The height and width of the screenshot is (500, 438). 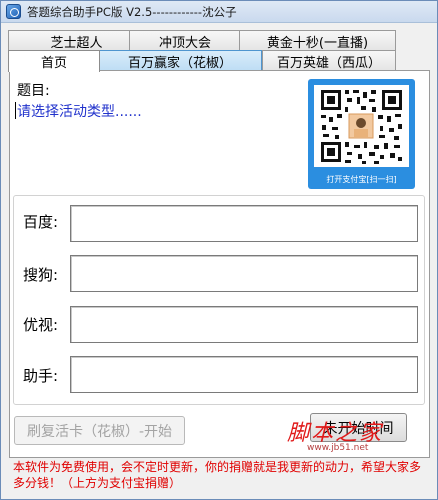 I want to click on tab-label: 冲顶大会, so click(x=184, y=43).